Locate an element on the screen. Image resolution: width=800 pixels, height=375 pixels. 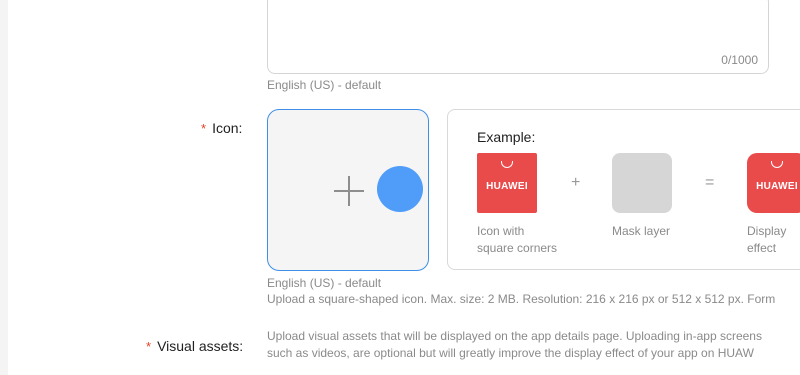
icon-field-label: * Icon: is located at coordinates (221, 128).